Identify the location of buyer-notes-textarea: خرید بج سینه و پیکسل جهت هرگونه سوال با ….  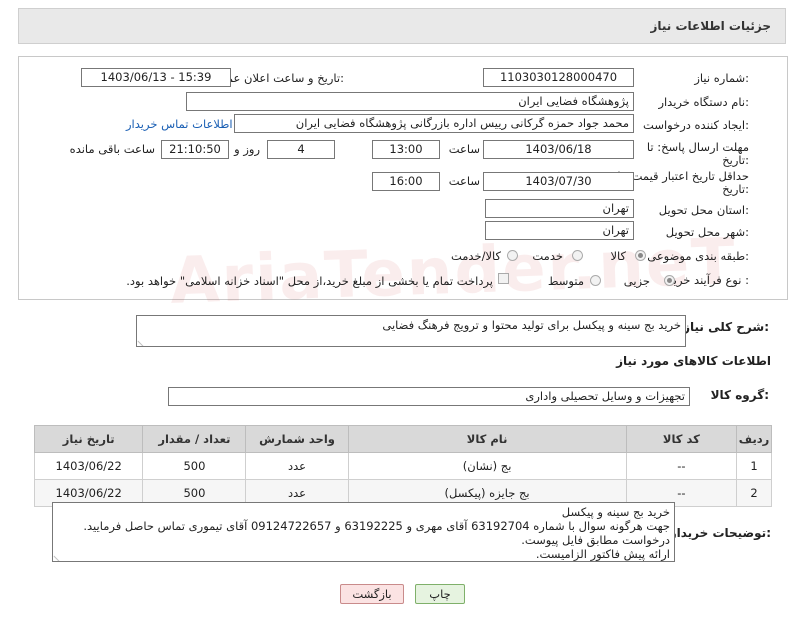
(363, 532).